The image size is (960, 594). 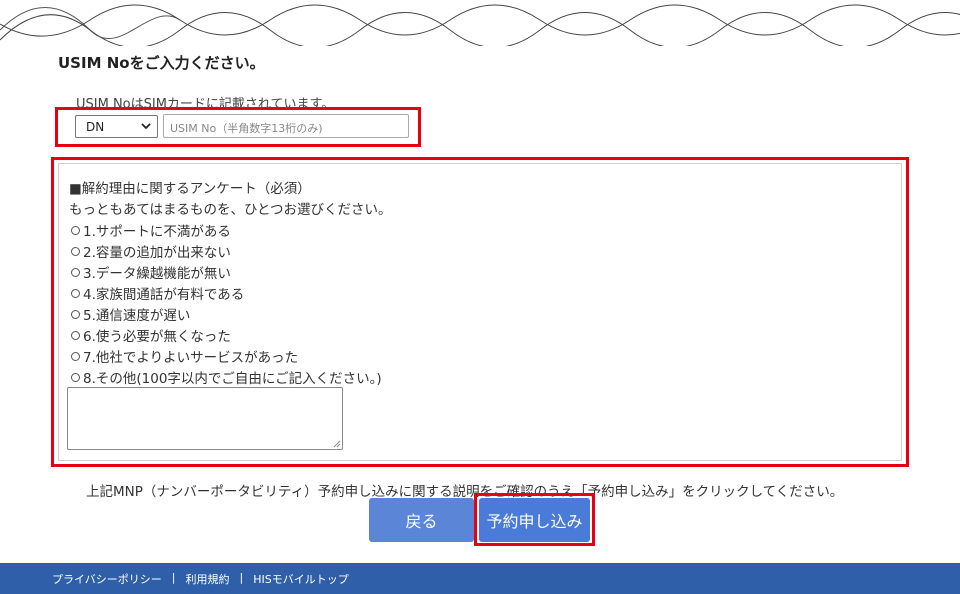 I want to click on survey-option-6: 6.使う必要が無くなった, so click(x=151, y=335).